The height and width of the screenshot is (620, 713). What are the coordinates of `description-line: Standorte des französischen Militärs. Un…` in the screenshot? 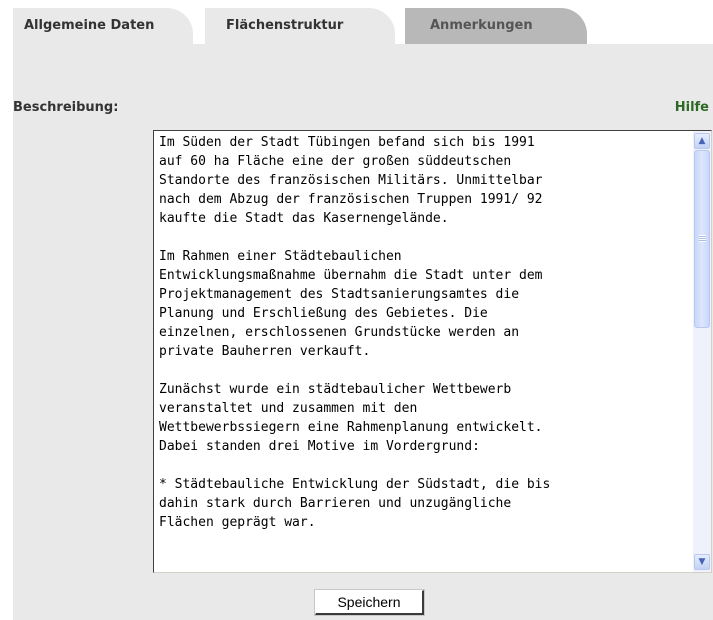 It's located at (351, 180).